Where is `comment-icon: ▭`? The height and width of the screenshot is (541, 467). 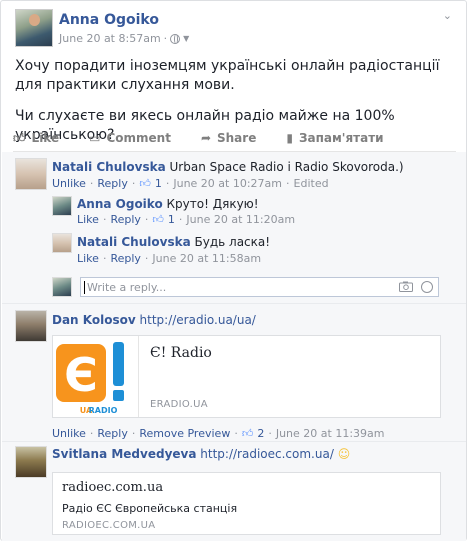 comment-icon: ▭ is located at coordinates (95, 138).